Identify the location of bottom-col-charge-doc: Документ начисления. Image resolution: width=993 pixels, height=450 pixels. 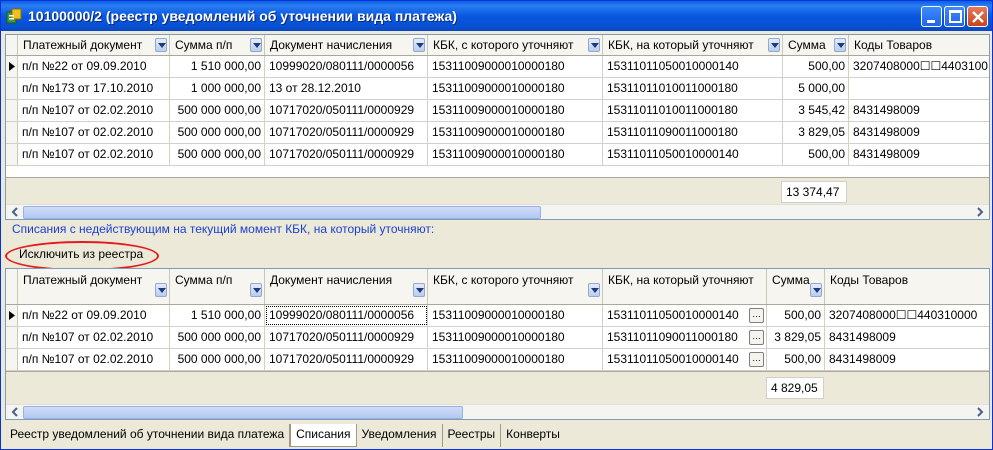
(346, 286).